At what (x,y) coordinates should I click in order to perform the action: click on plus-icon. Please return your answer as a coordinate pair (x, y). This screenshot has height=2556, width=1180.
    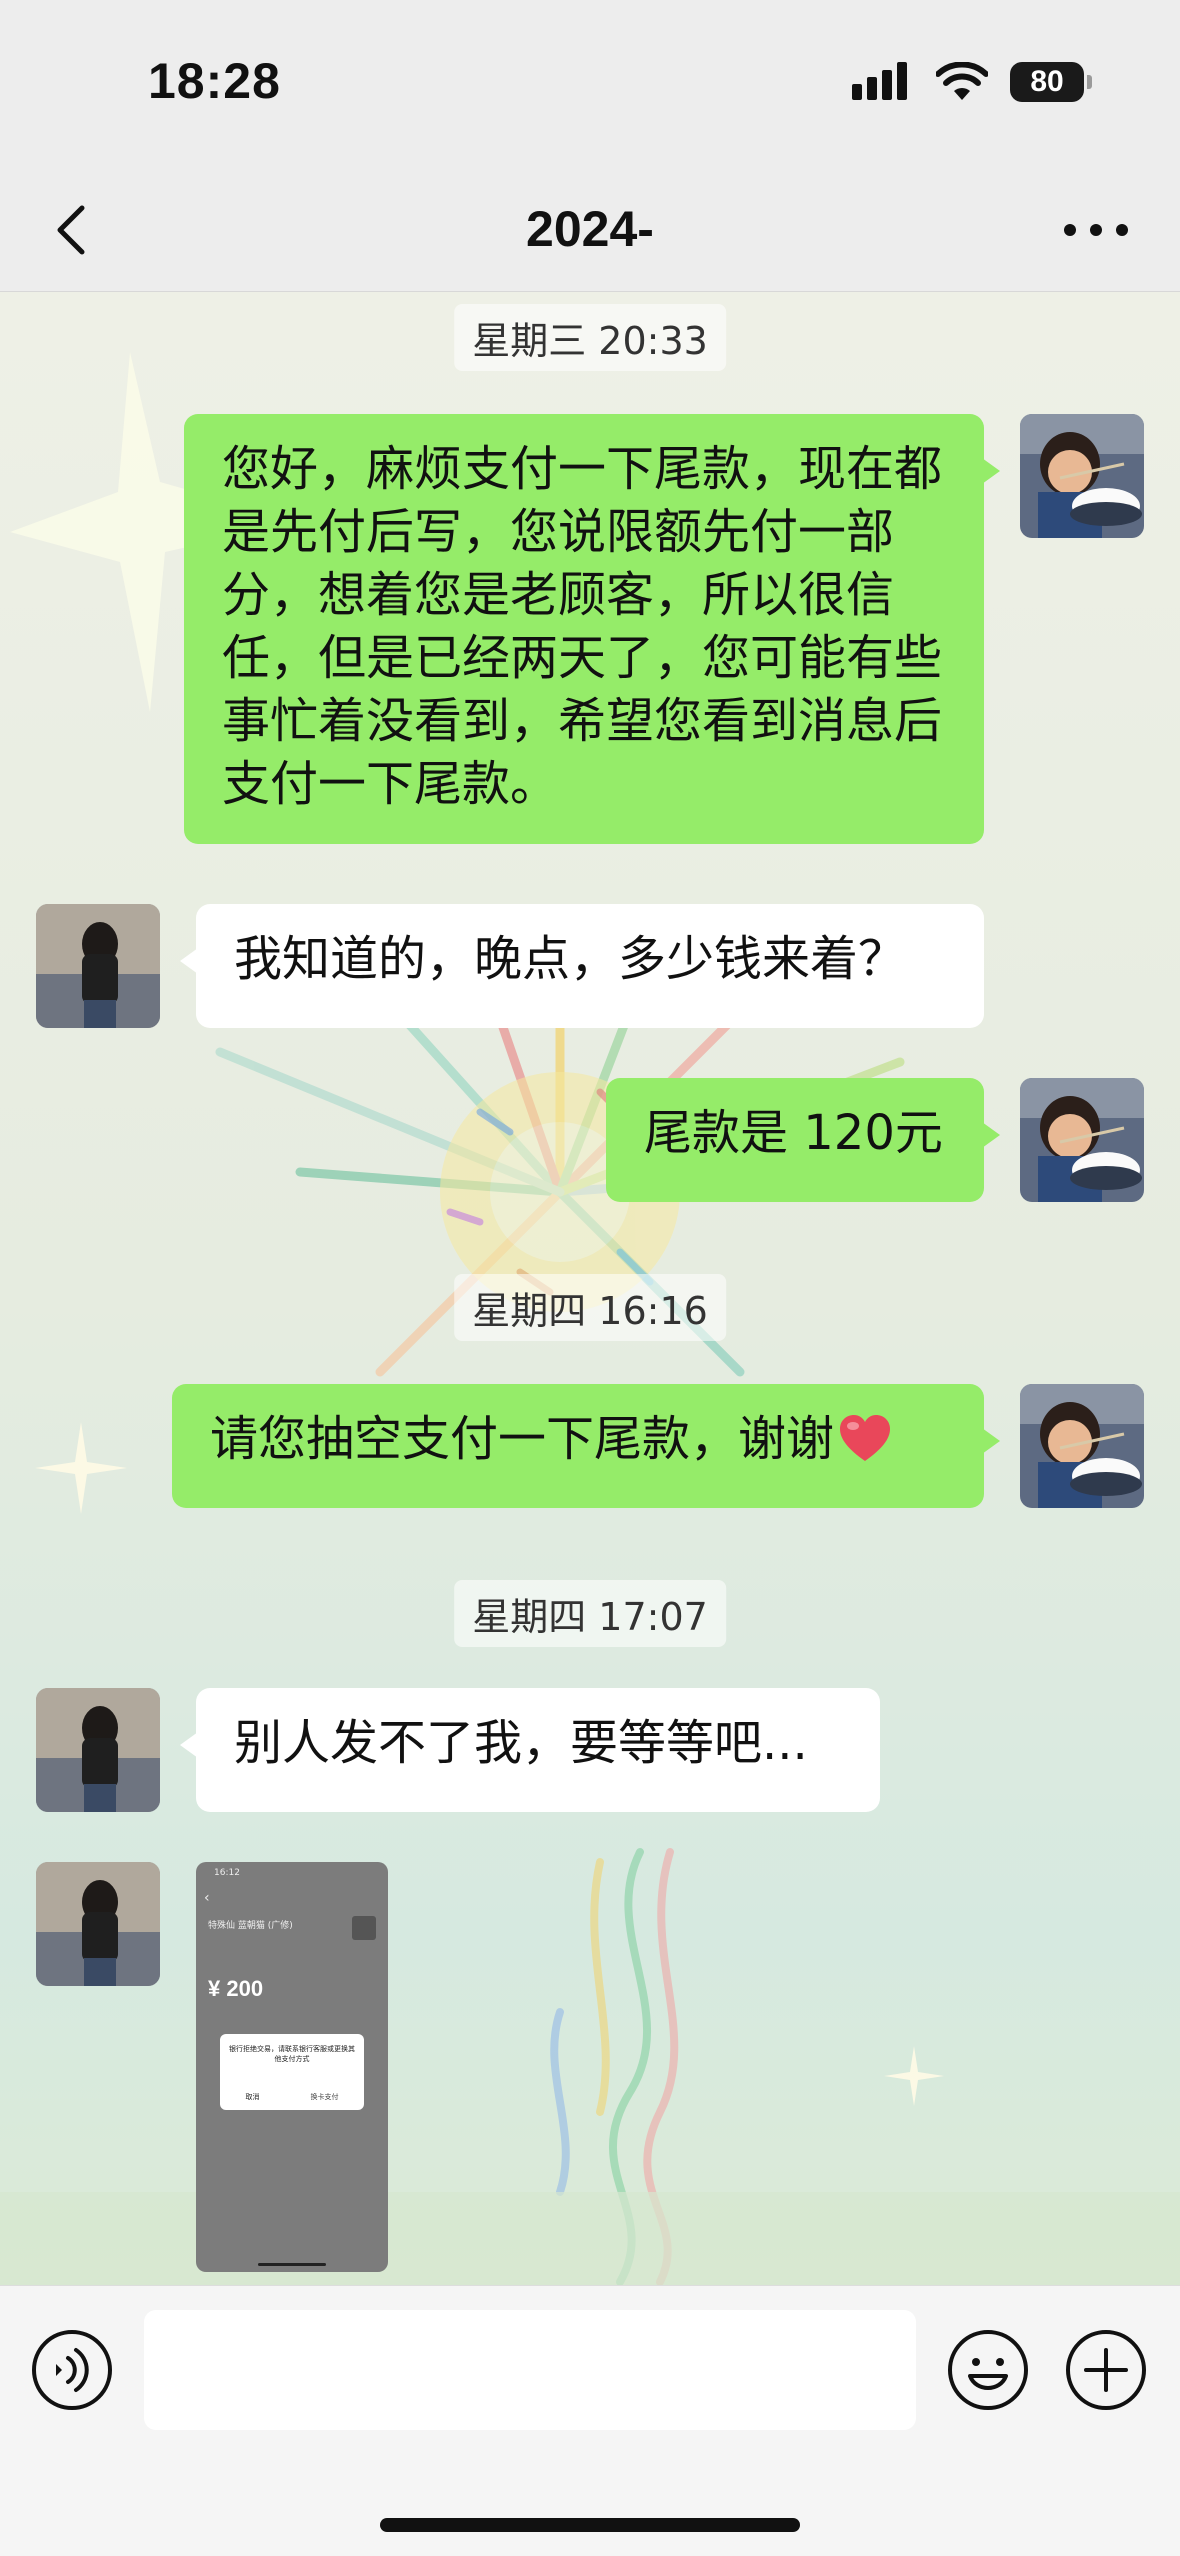
    Looking at the image, I should click on (1106, 2370).